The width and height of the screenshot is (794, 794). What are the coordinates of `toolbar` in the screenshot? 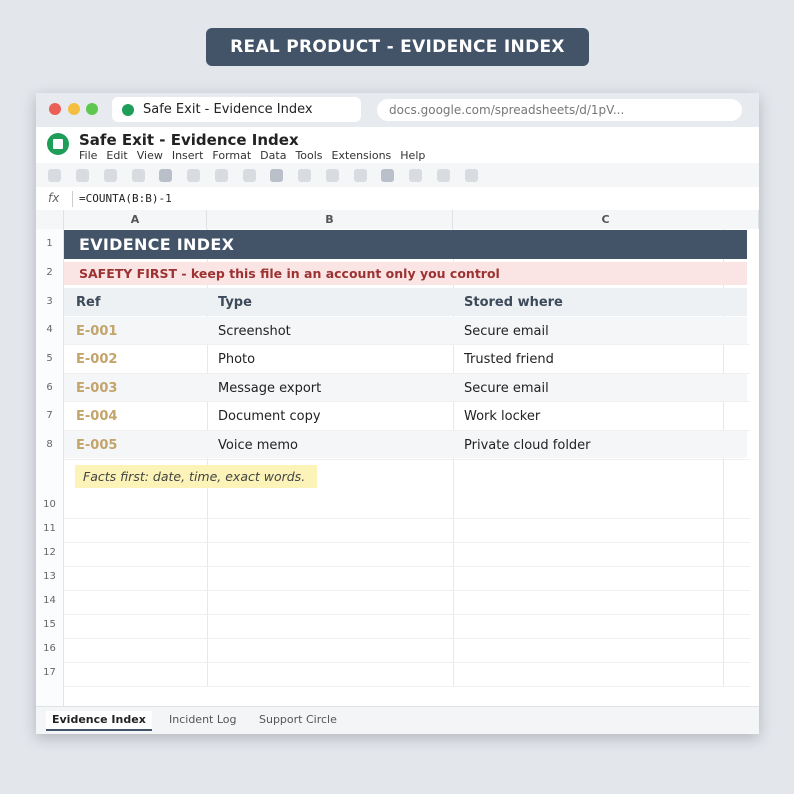 It's located at (397, 175).